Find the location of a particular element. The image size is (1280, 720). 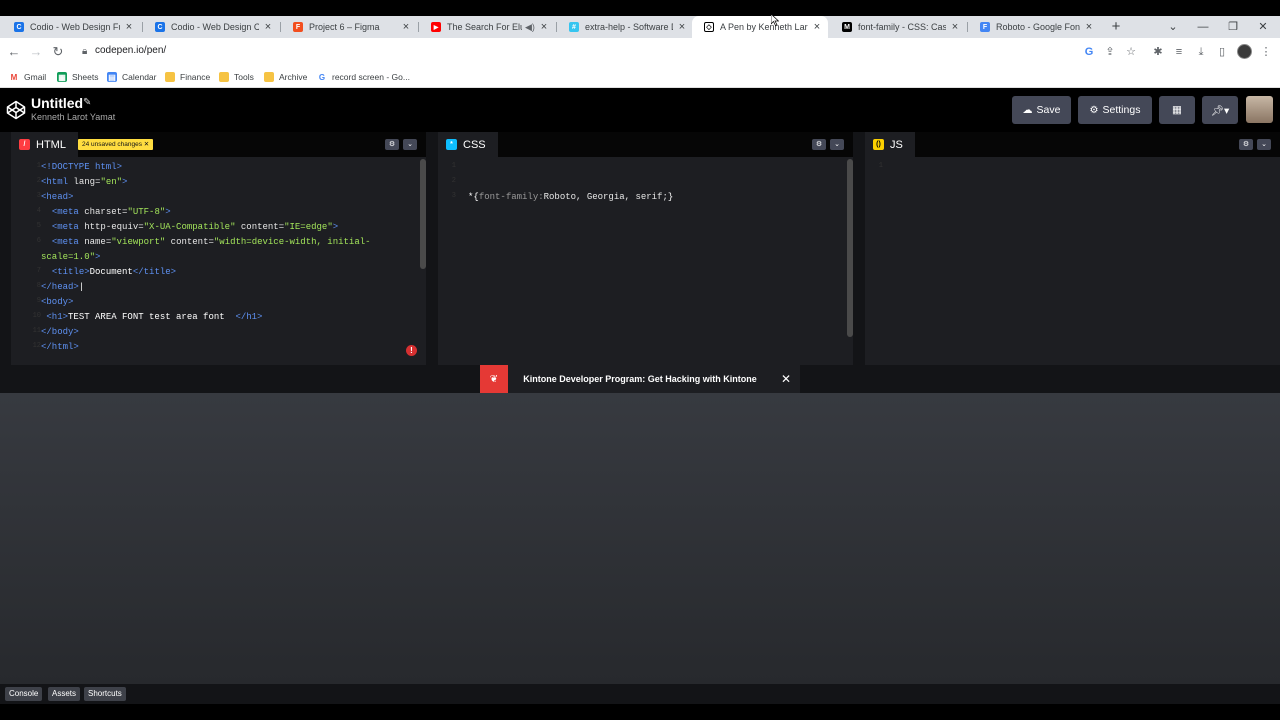

side-panel-icon: ▯ is located at coordinates (1222, 52).